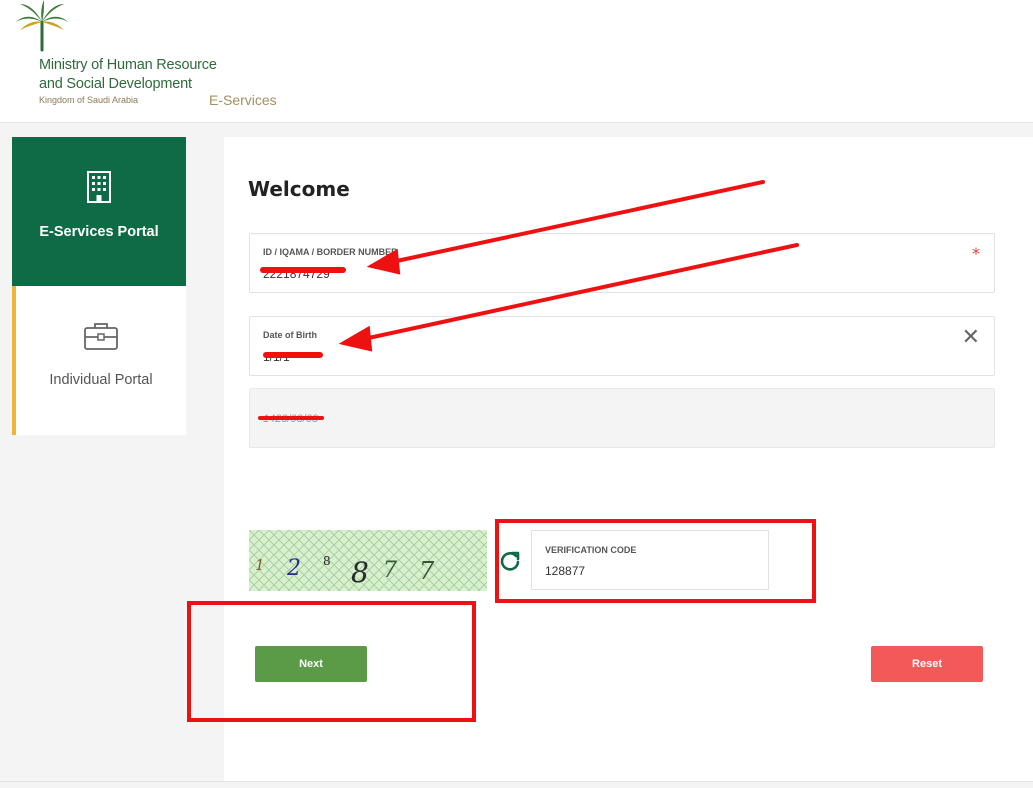 This screenshot has width=1033, height=788. I want to click on annotation-box-next, so click(331, 661).